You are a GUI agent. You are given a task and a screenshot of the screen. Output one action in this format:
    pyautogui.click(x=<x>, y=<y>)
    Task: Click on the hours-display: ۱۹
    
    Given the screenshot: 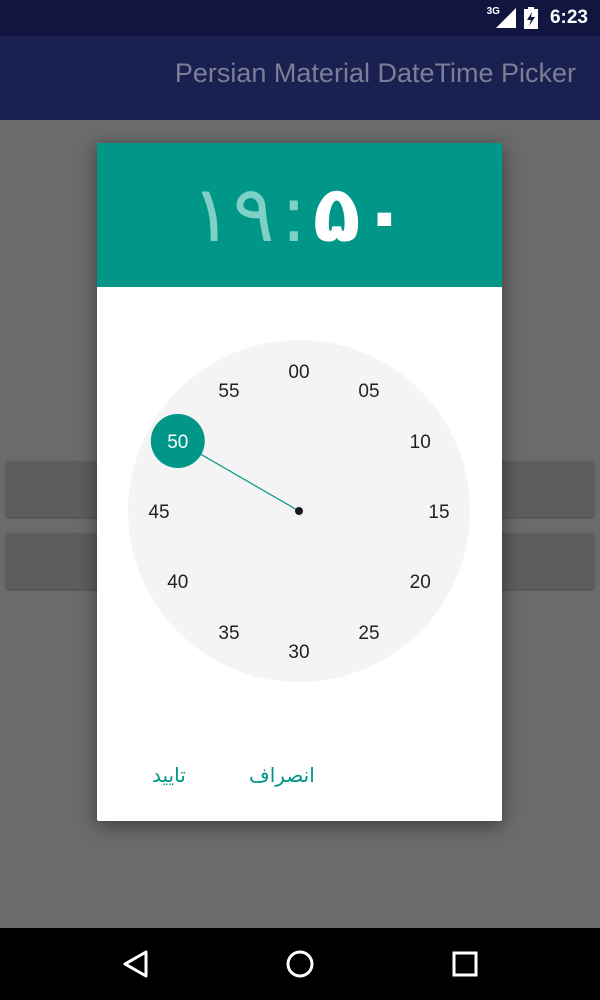 What is the action you would take?
    pyautogui.click(x=233, y=215)
    